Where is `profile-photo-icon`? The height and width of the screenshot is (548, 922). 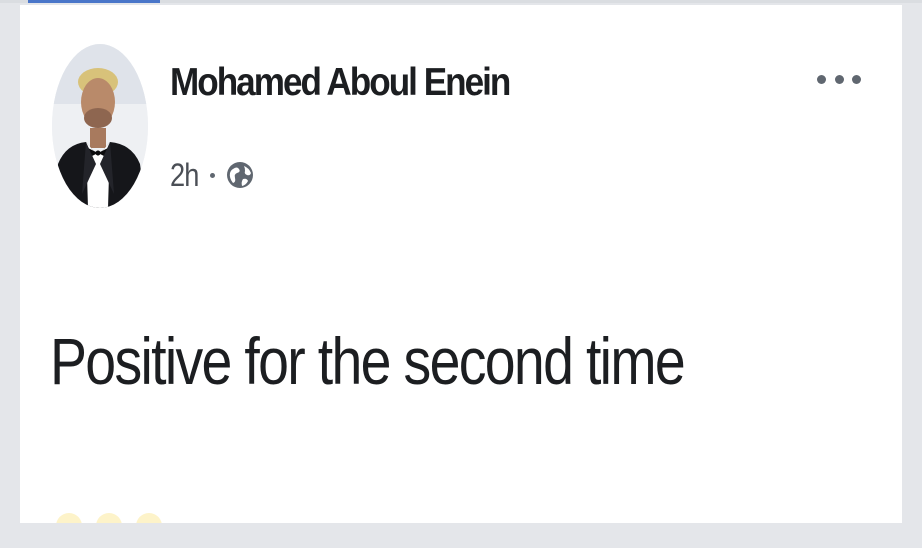
profile-photo-icon is located at coordinates (100, 126).